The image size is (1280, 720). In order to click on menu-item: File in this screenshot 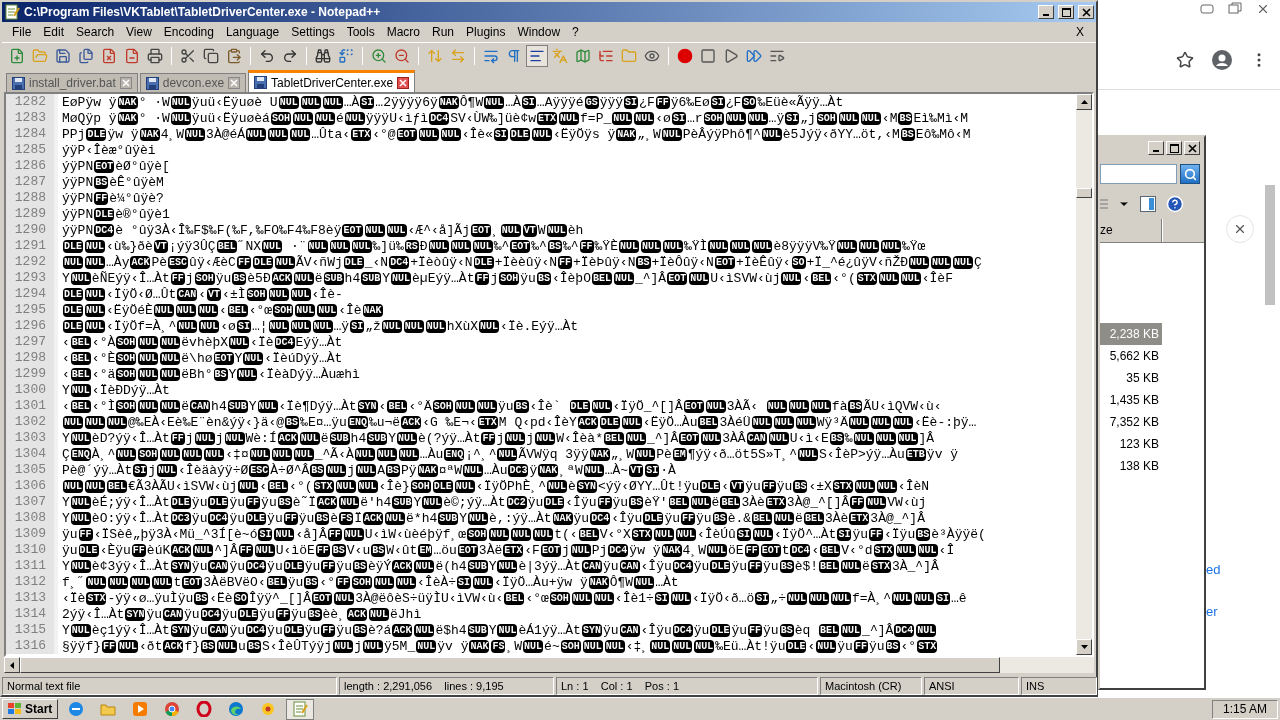, I will do `click(22, 32)`.